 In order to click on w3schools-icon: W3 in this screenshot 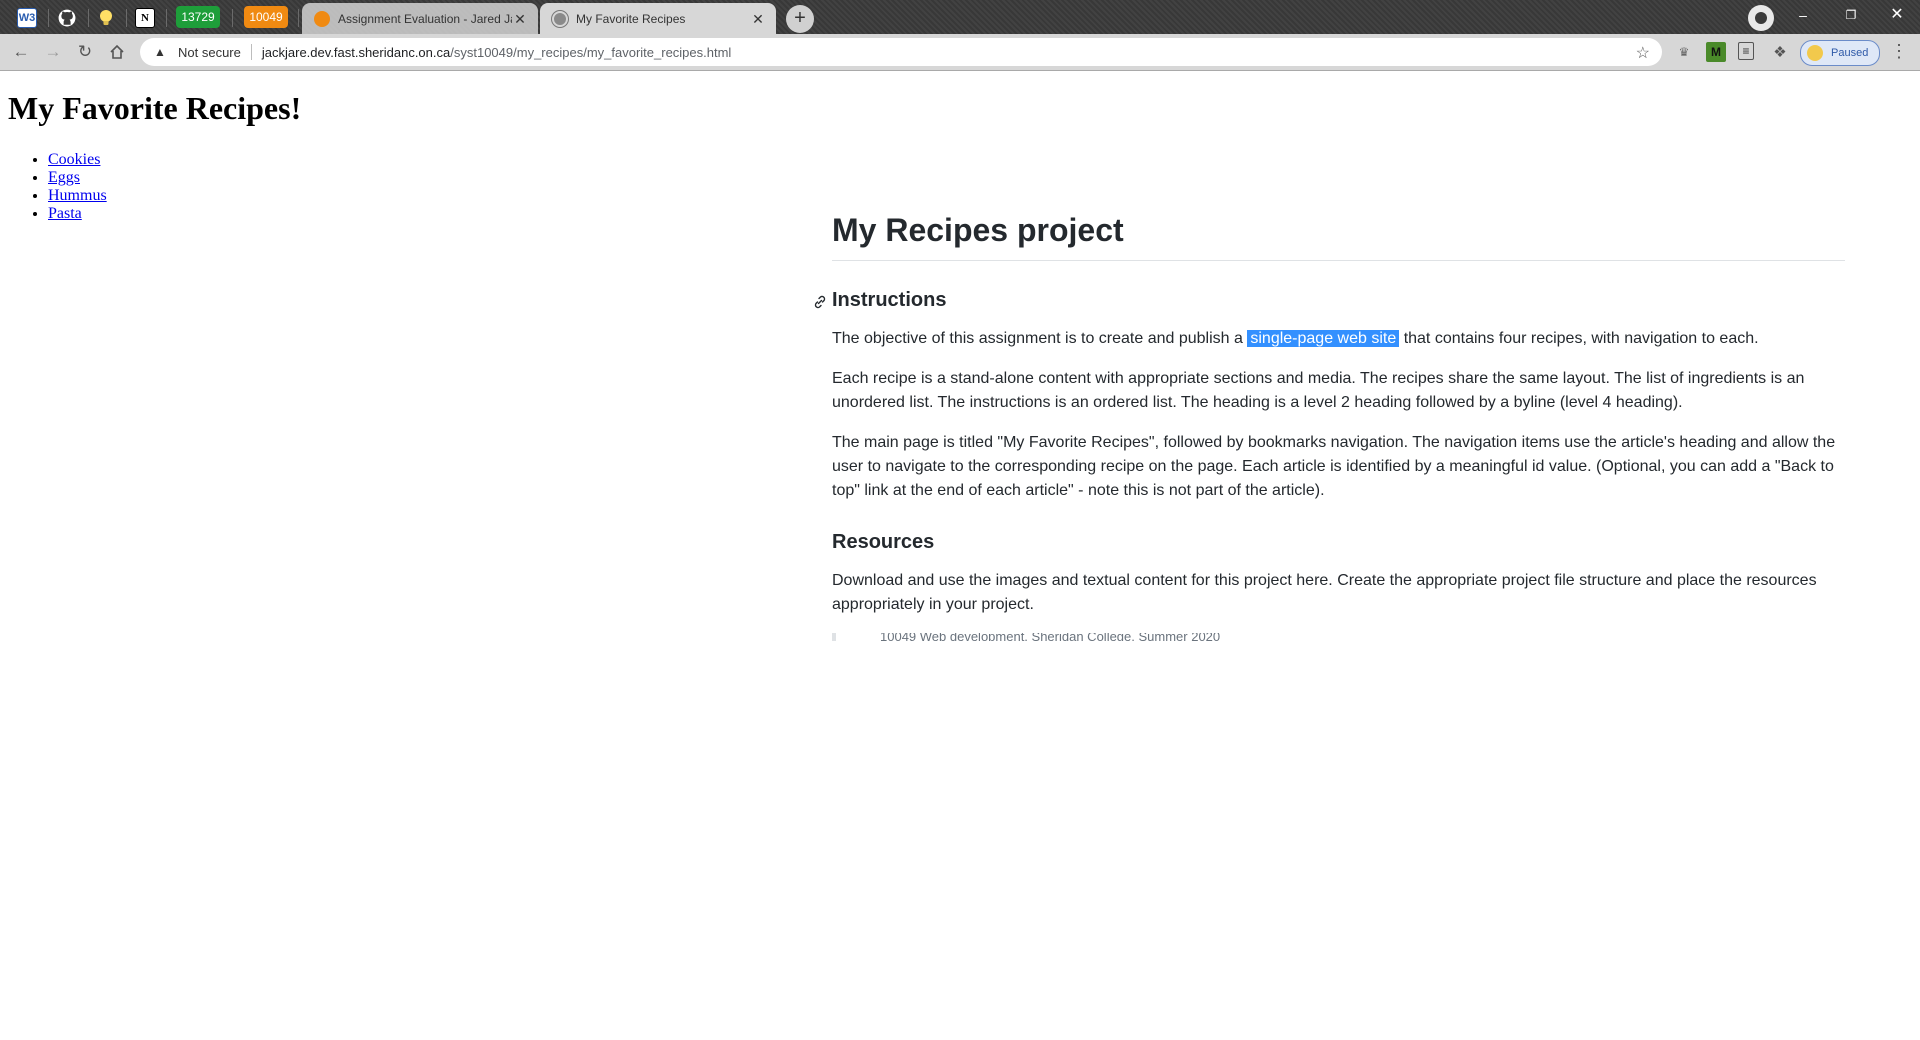, I will do `click(27, 18)`.